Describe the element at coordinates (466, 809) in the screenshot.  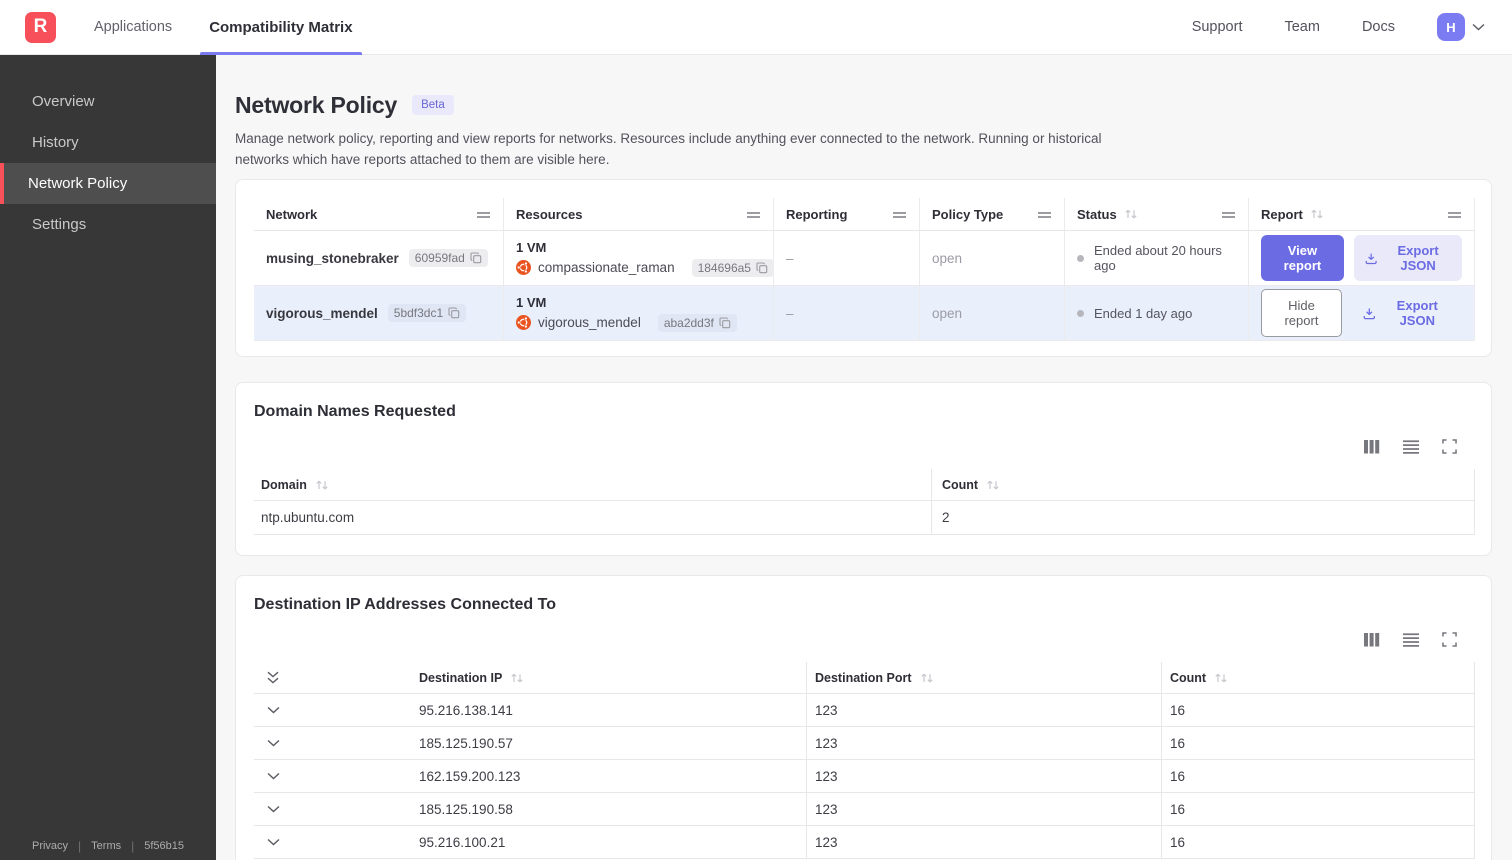
I see `destination-ip-value: 185.125.190.58` at that location.